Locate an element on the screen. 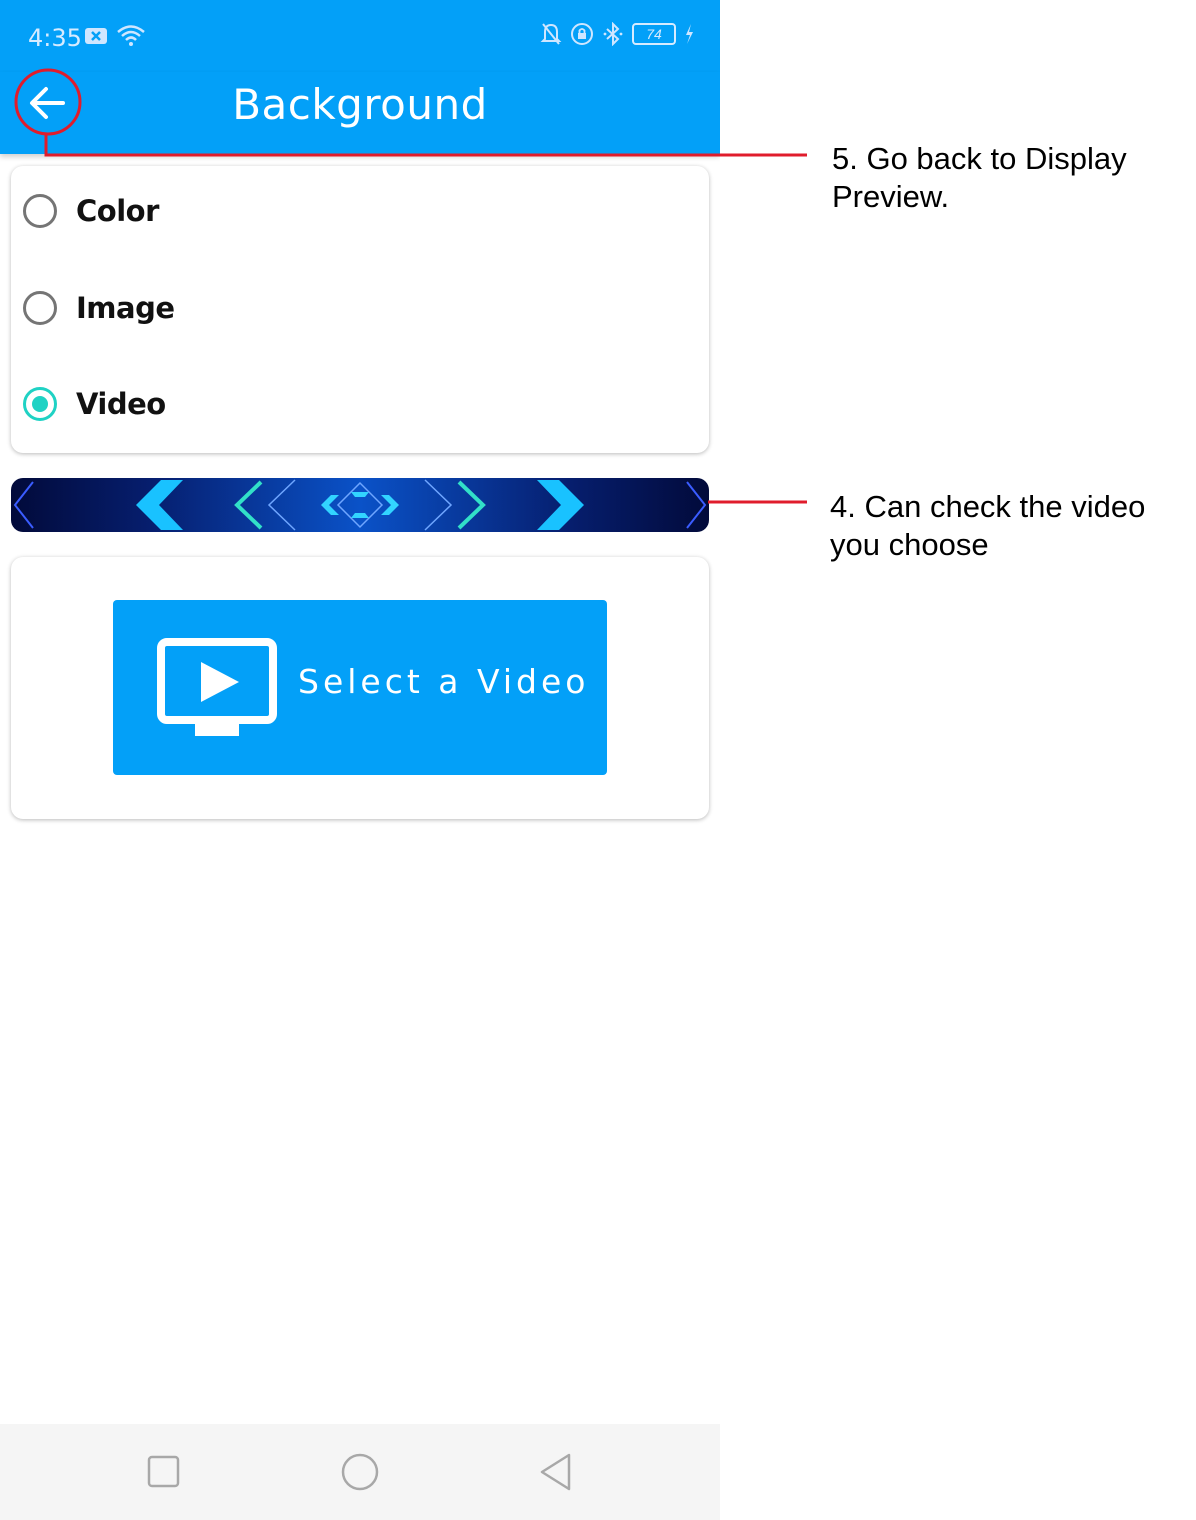 The width and height of the screenshot is (1196, 1520). bluetooth-icon is located at coordinates (613, 34).